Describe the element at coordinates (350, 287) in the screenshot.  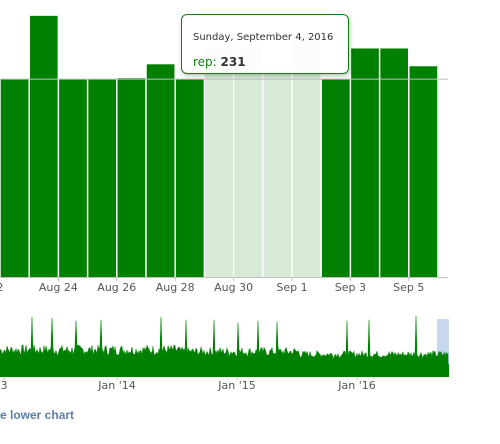
I see `x-tick-label: Sep 3` at that location.